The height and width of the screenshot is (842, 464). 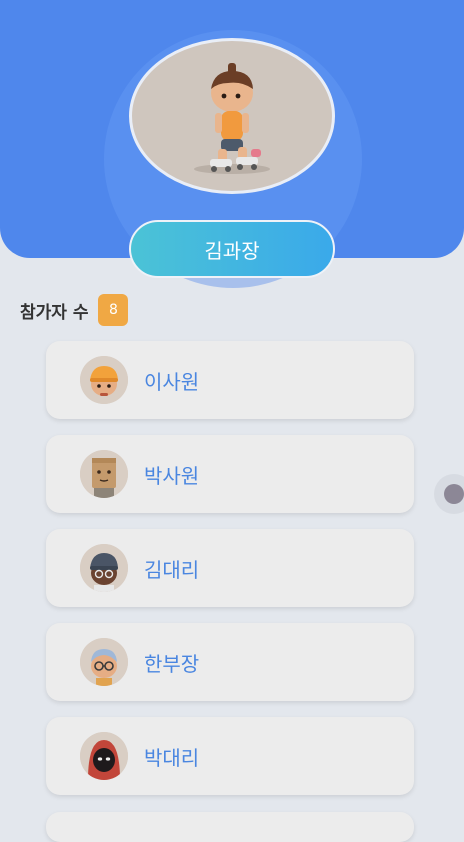 I want to click on host-avatar, so click(x=232, y=116).